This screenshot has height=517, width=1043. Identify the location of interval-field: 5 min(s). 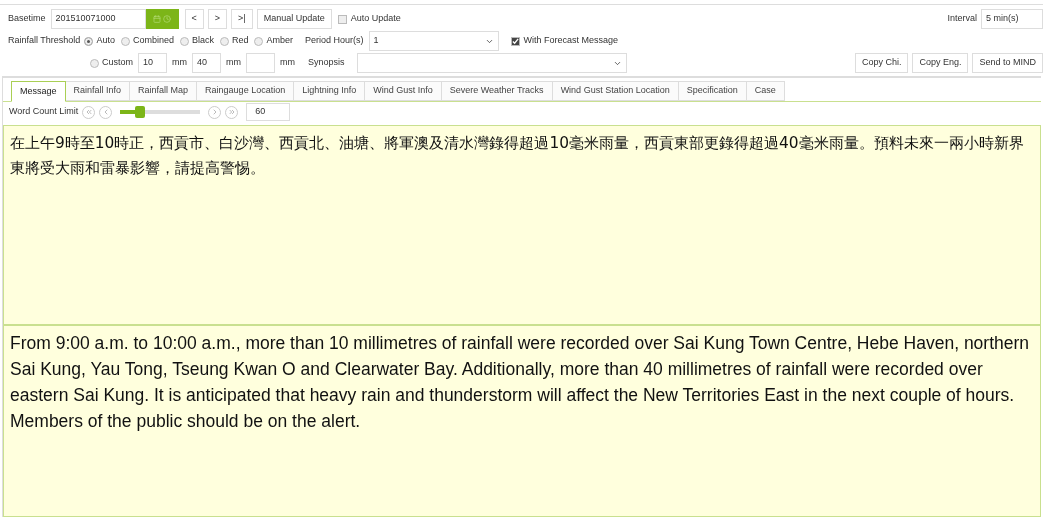
(1012, 19).